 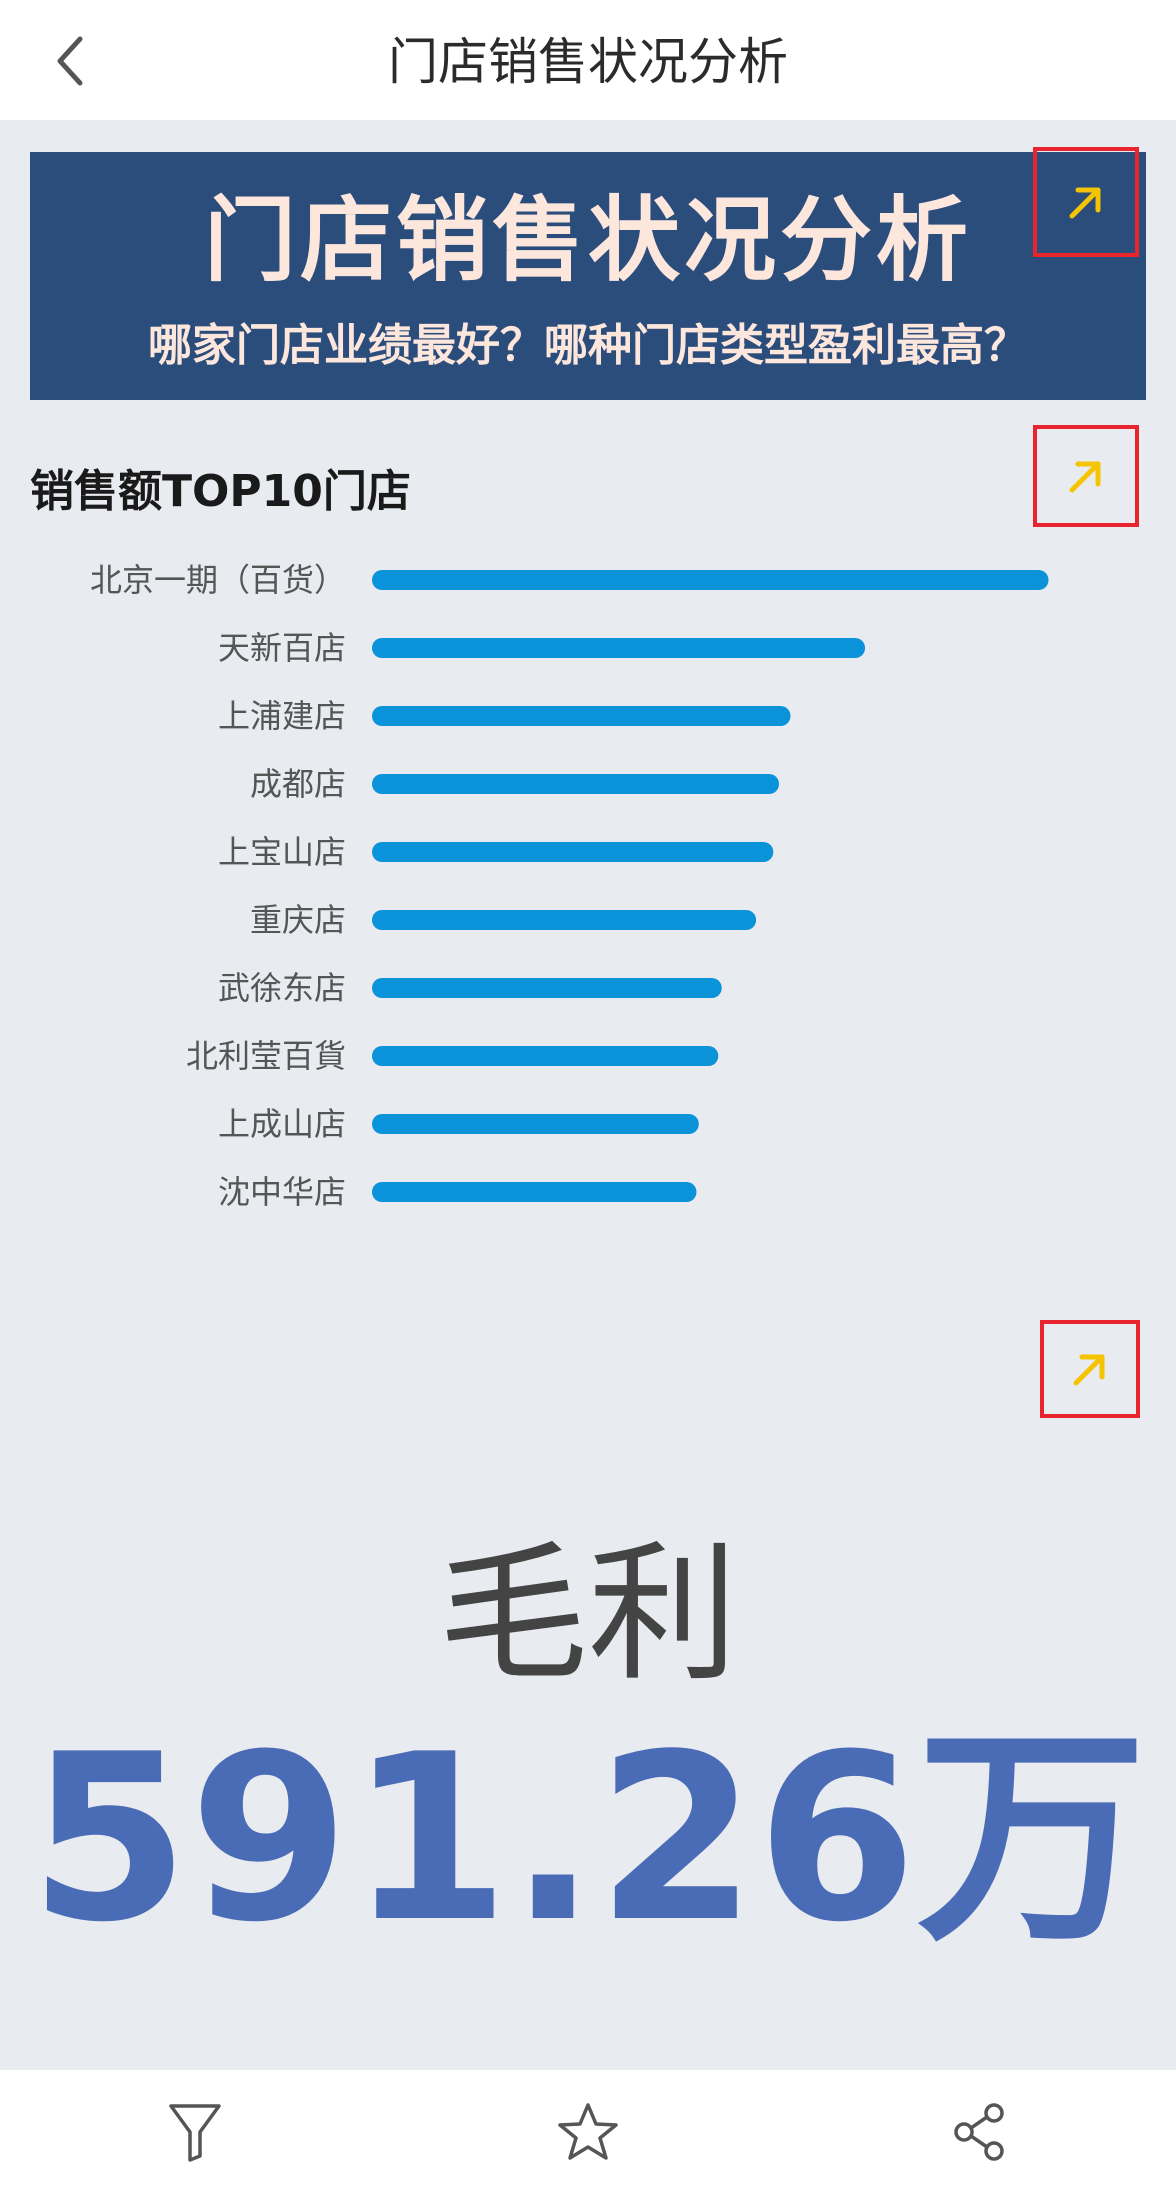 I want to click on category-label: 上成山店, so click(x=282, y=1124).